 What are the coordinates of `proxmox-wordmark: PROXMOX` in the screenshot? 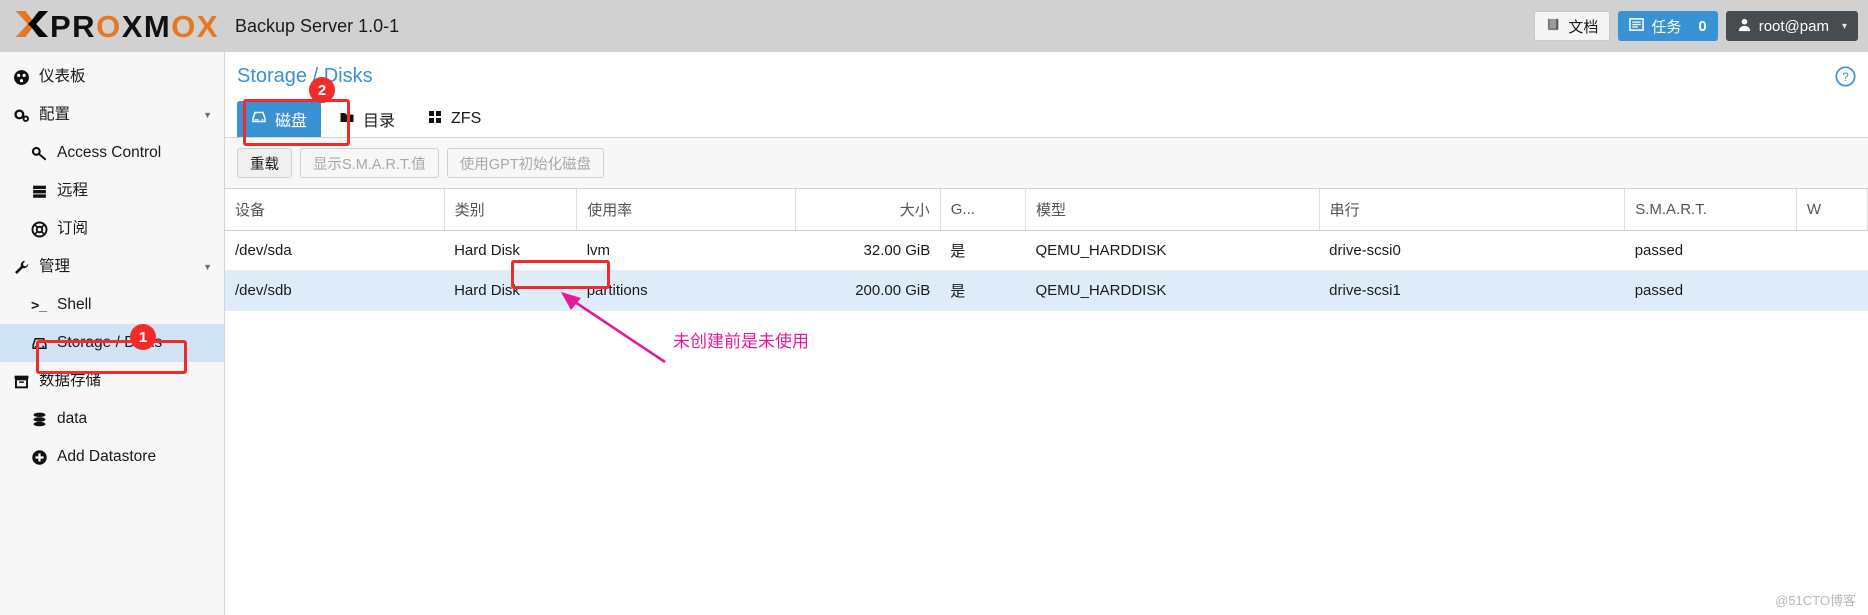 It's located at (135, 26).